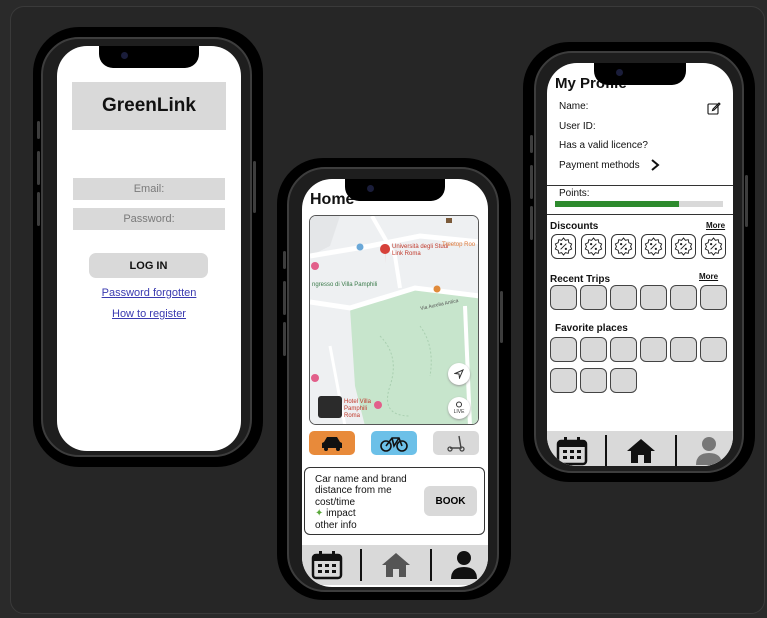 The width and height of the screenshot is (767, 618). I want to click on leaf-icon: ✦, so click(319, 513).